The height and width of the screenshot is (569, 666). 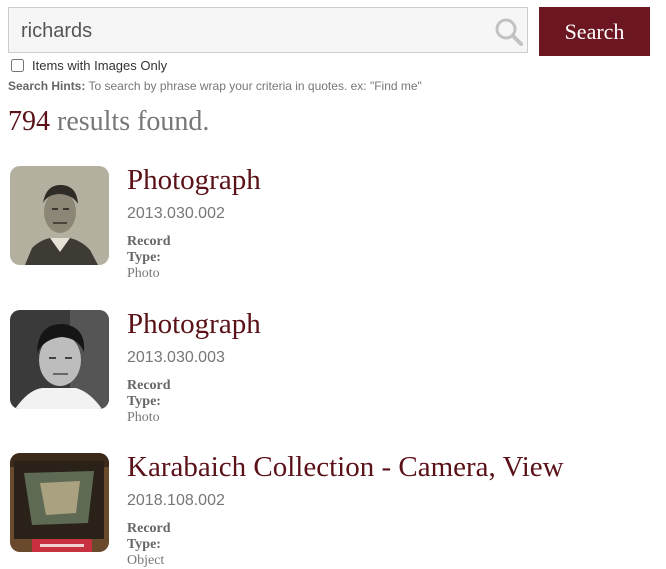 What do you see at coordinates (251, 31) in the screenshot?
I see `search-input` at bounding box center [251, 31].